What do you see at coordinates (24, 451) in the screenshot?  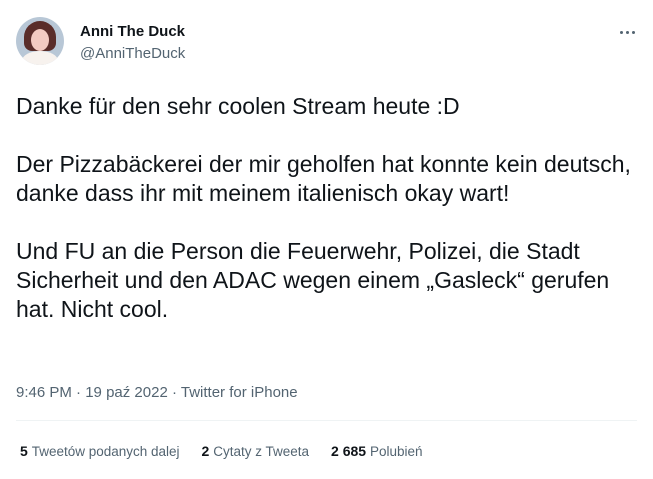 I see `retweets-count: 5` at bounding box center [24, 451].